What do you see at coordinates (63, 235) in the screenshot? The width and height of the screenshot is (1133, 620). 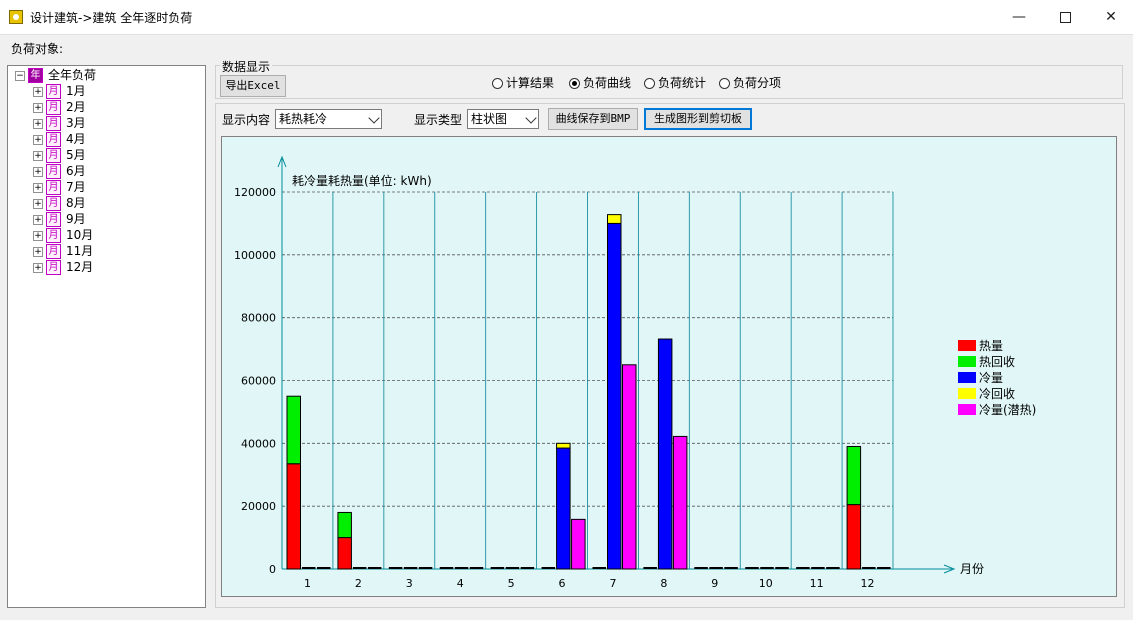 I see `tree-item-month: + 月 10月` at bounding box center [63, 235].